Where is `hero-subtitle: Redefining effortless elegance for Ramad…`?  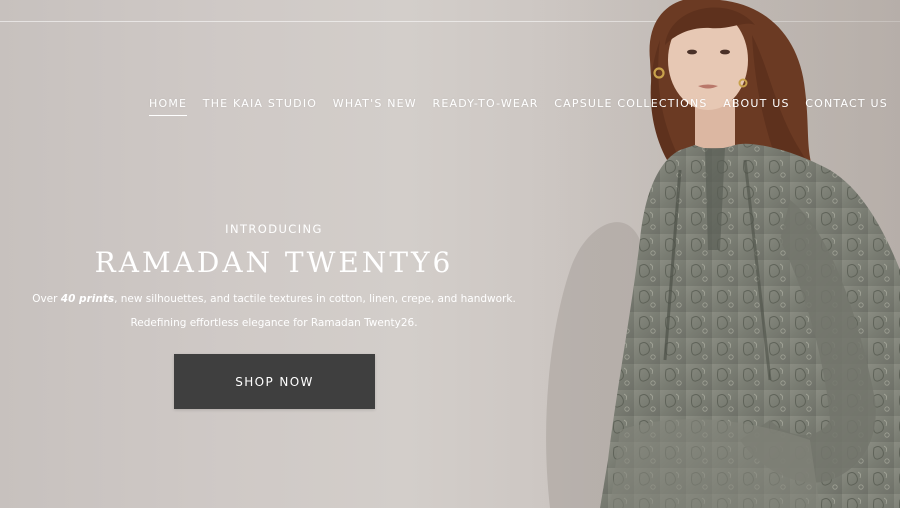
hero-subtitle: Redefining effortless elegance for Ramad… is located at coordinates (274, 323).